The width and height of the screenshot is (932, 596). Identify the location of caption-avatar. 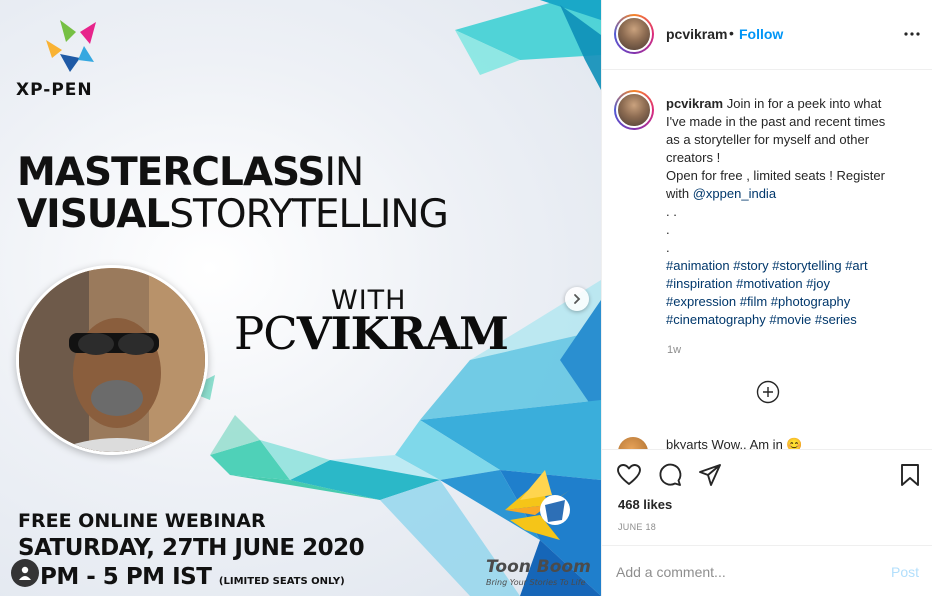
(634, 110).